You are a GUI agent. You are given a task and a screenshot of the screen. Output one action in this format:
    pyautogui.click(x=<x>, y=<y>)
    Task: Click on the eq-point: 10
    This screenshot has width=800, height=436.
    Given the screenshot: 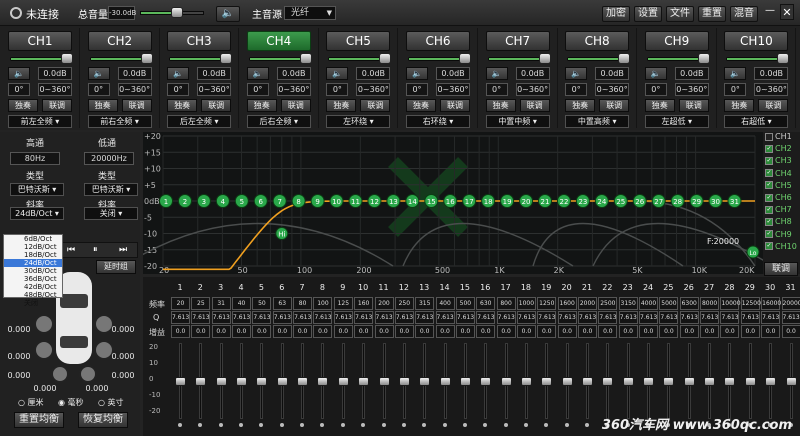 What is the action you would take?
    pyautogui.click(x=336, y=201)
    